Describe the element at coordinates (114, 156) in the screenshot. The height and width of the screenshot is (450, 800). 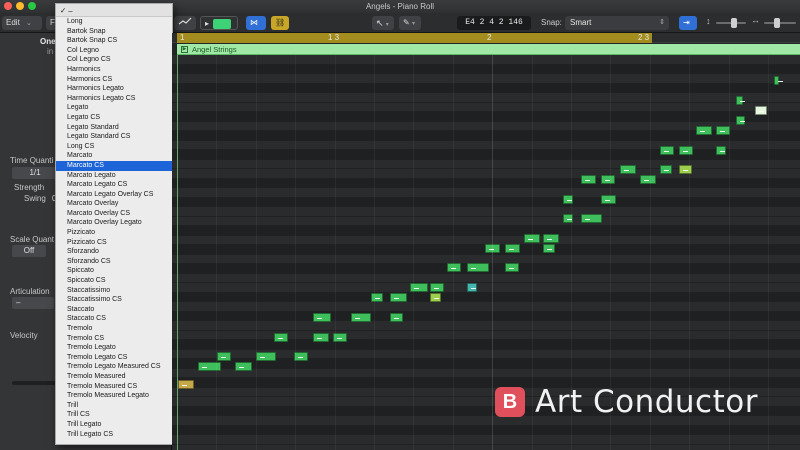
I see `menu-item: Marcato` at that location.